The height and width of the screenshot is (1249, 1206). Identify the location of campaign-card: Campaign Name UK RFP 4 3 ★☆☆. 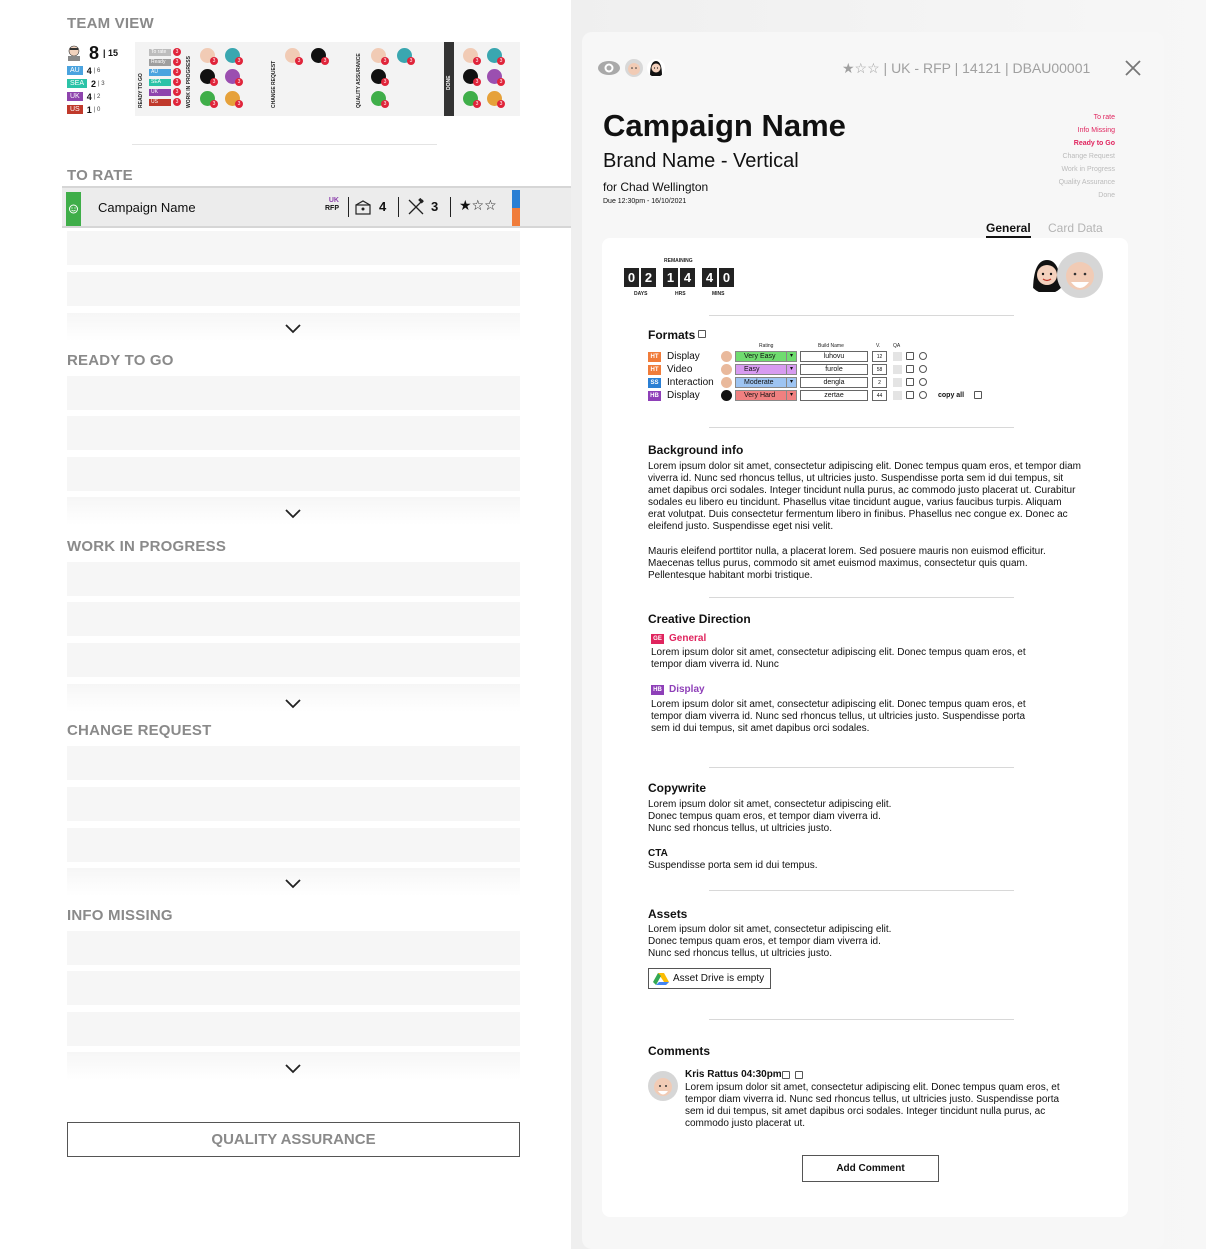
(316, 207).